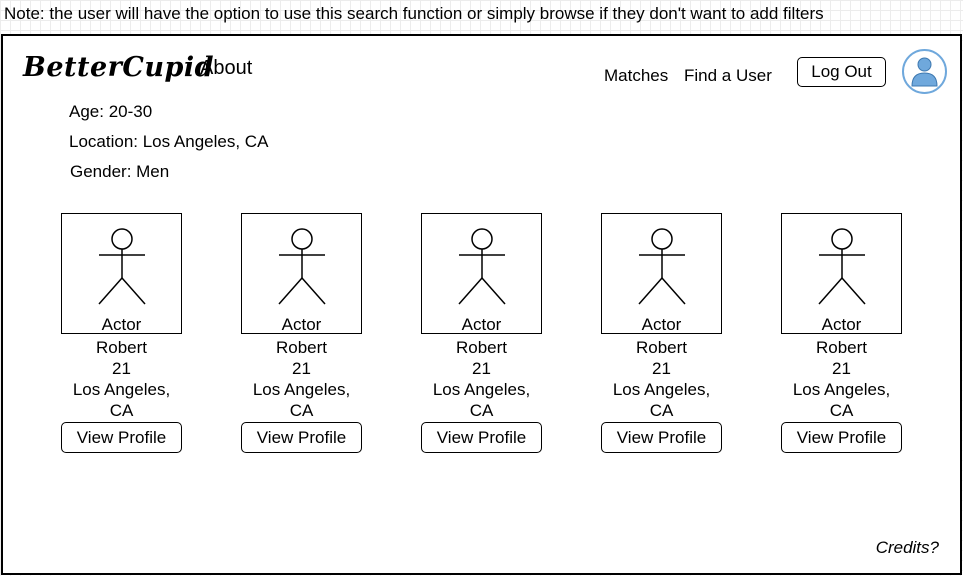 This screenshot has width=963, height=576. What do you see at coordinates (169, 141) in the screenshot?
I see `filter-location: Location: Los Angeles, CA` at bounding box center [169, 141].